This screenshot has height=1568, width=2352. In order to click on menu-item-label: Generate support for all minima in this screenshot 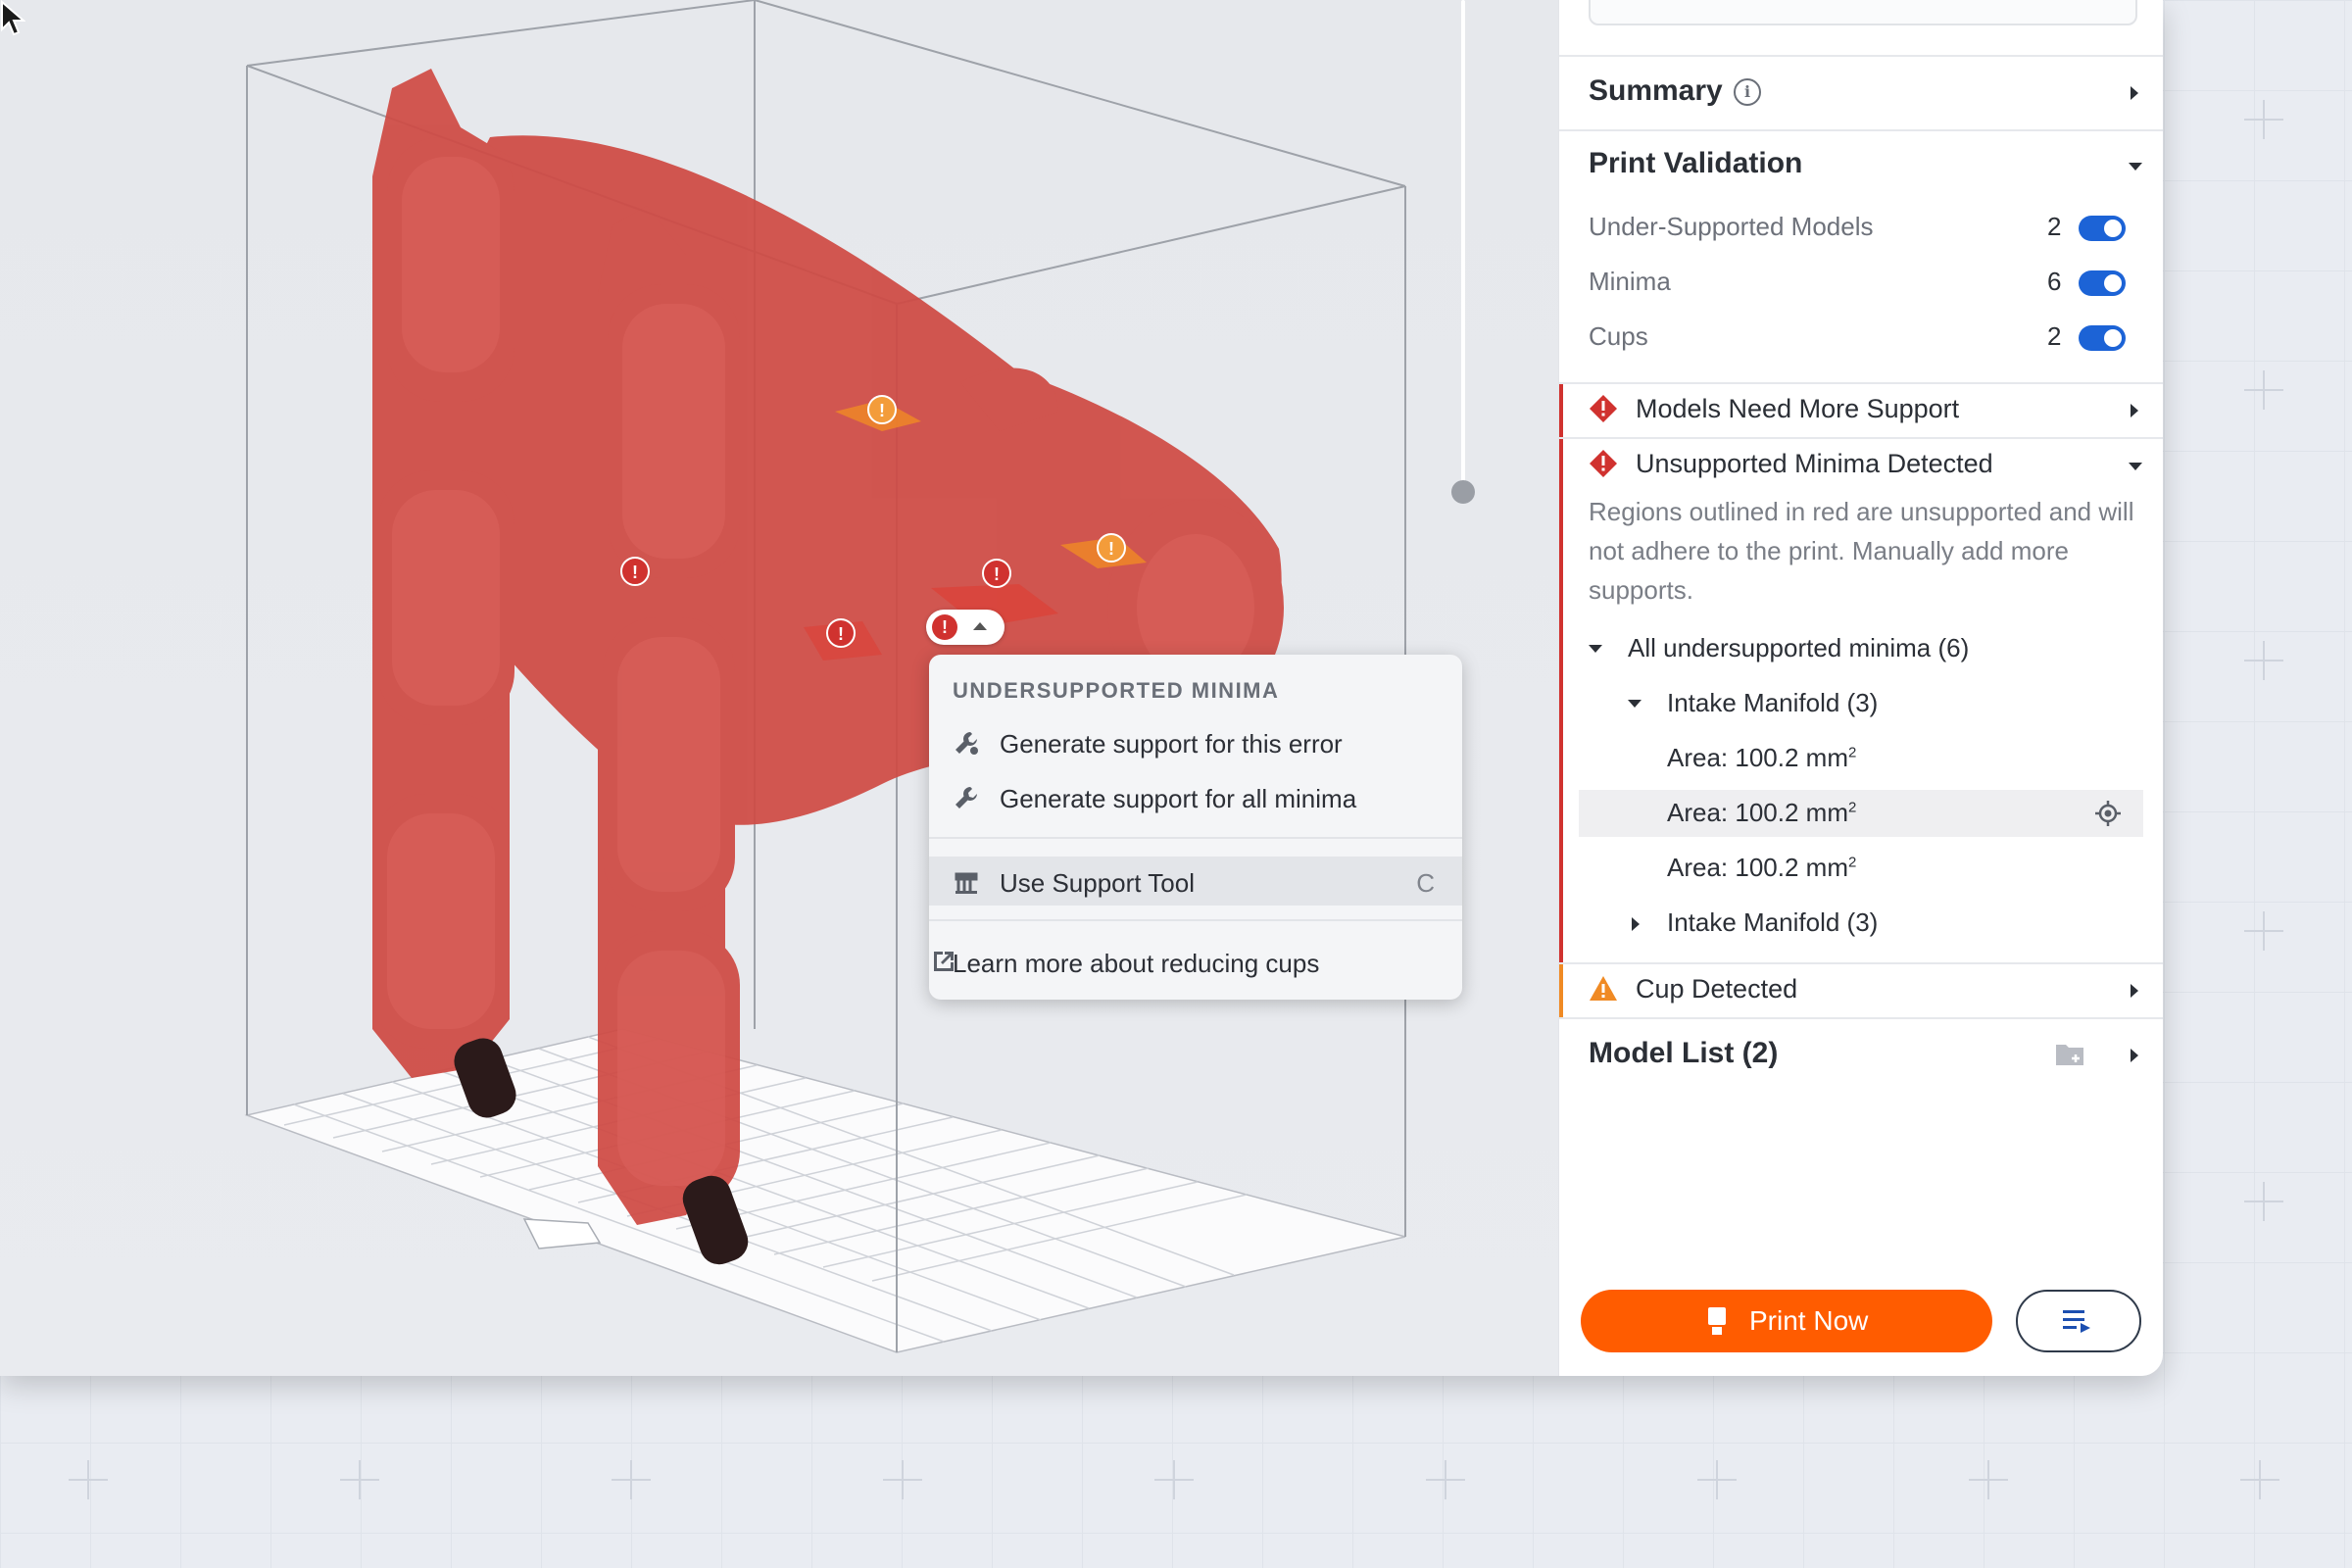, I will do `click(1178, 798)`.